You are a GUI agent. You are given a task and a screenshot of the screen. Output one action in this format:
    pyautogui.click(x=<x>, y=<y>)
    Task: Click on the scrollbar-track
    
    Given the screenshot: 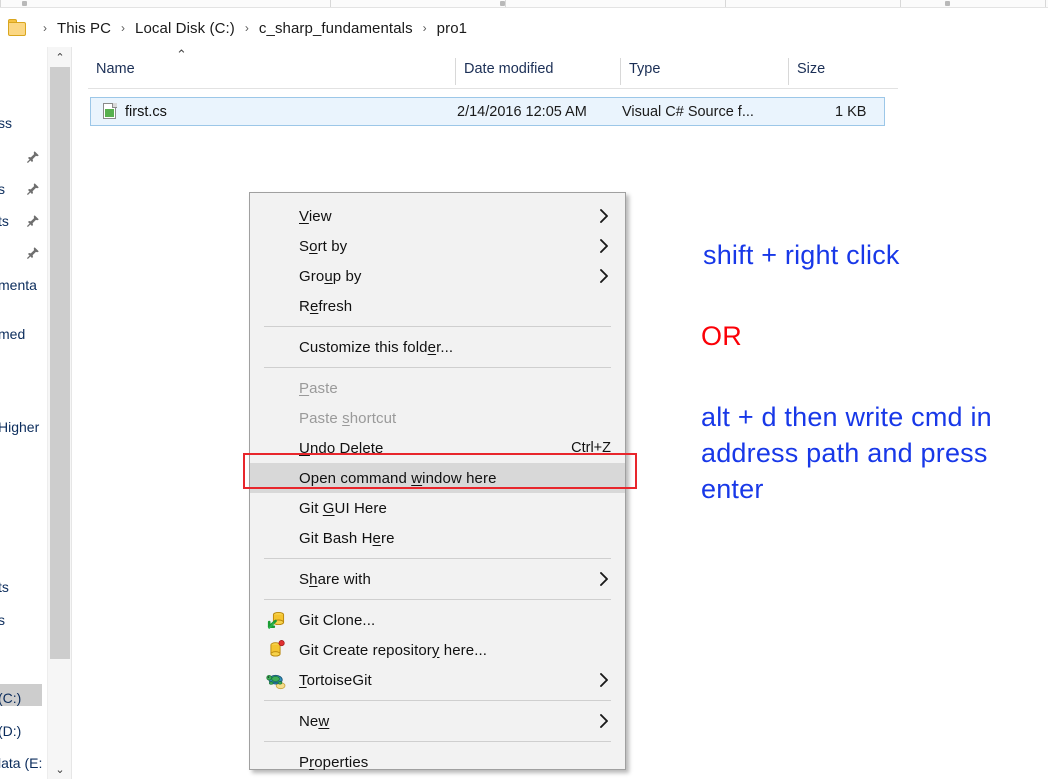 What is the action you would take?
    pyautogui.click(x=60, y=709)
    